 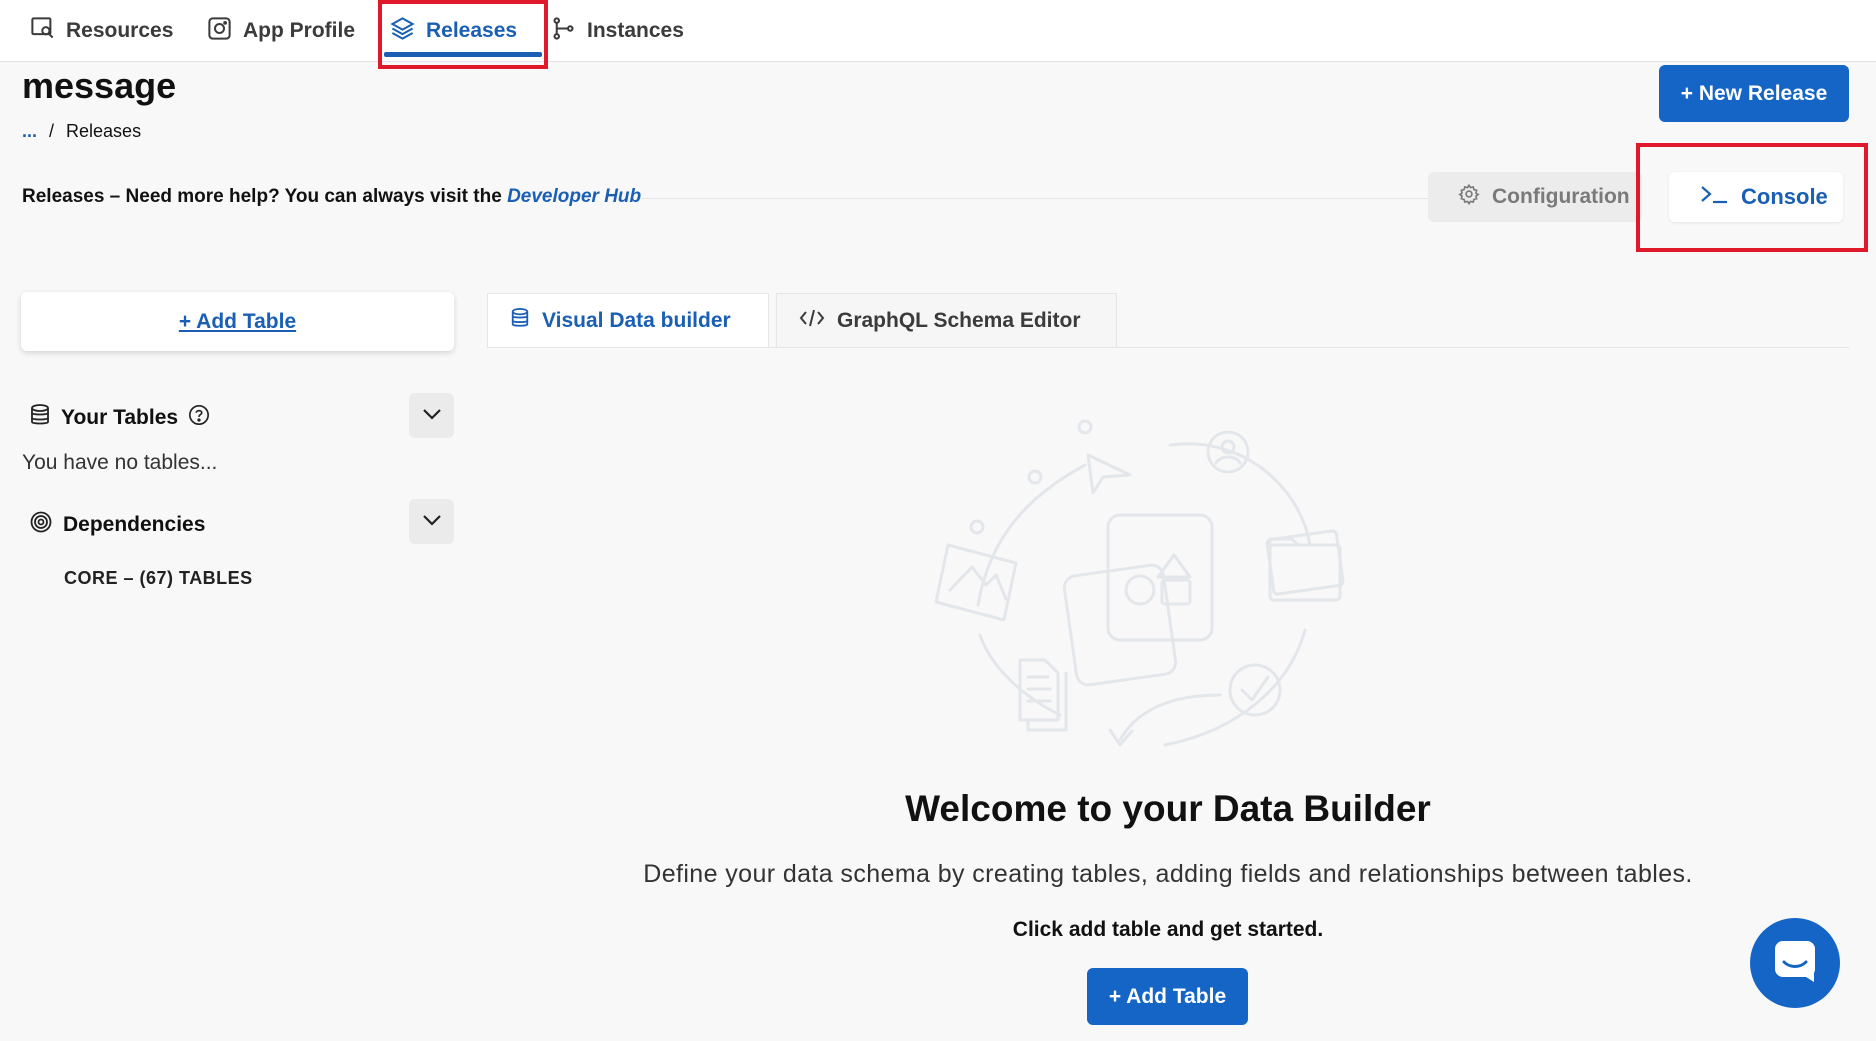 I want to click on tabs-divider, so click(x=1168, y=347).